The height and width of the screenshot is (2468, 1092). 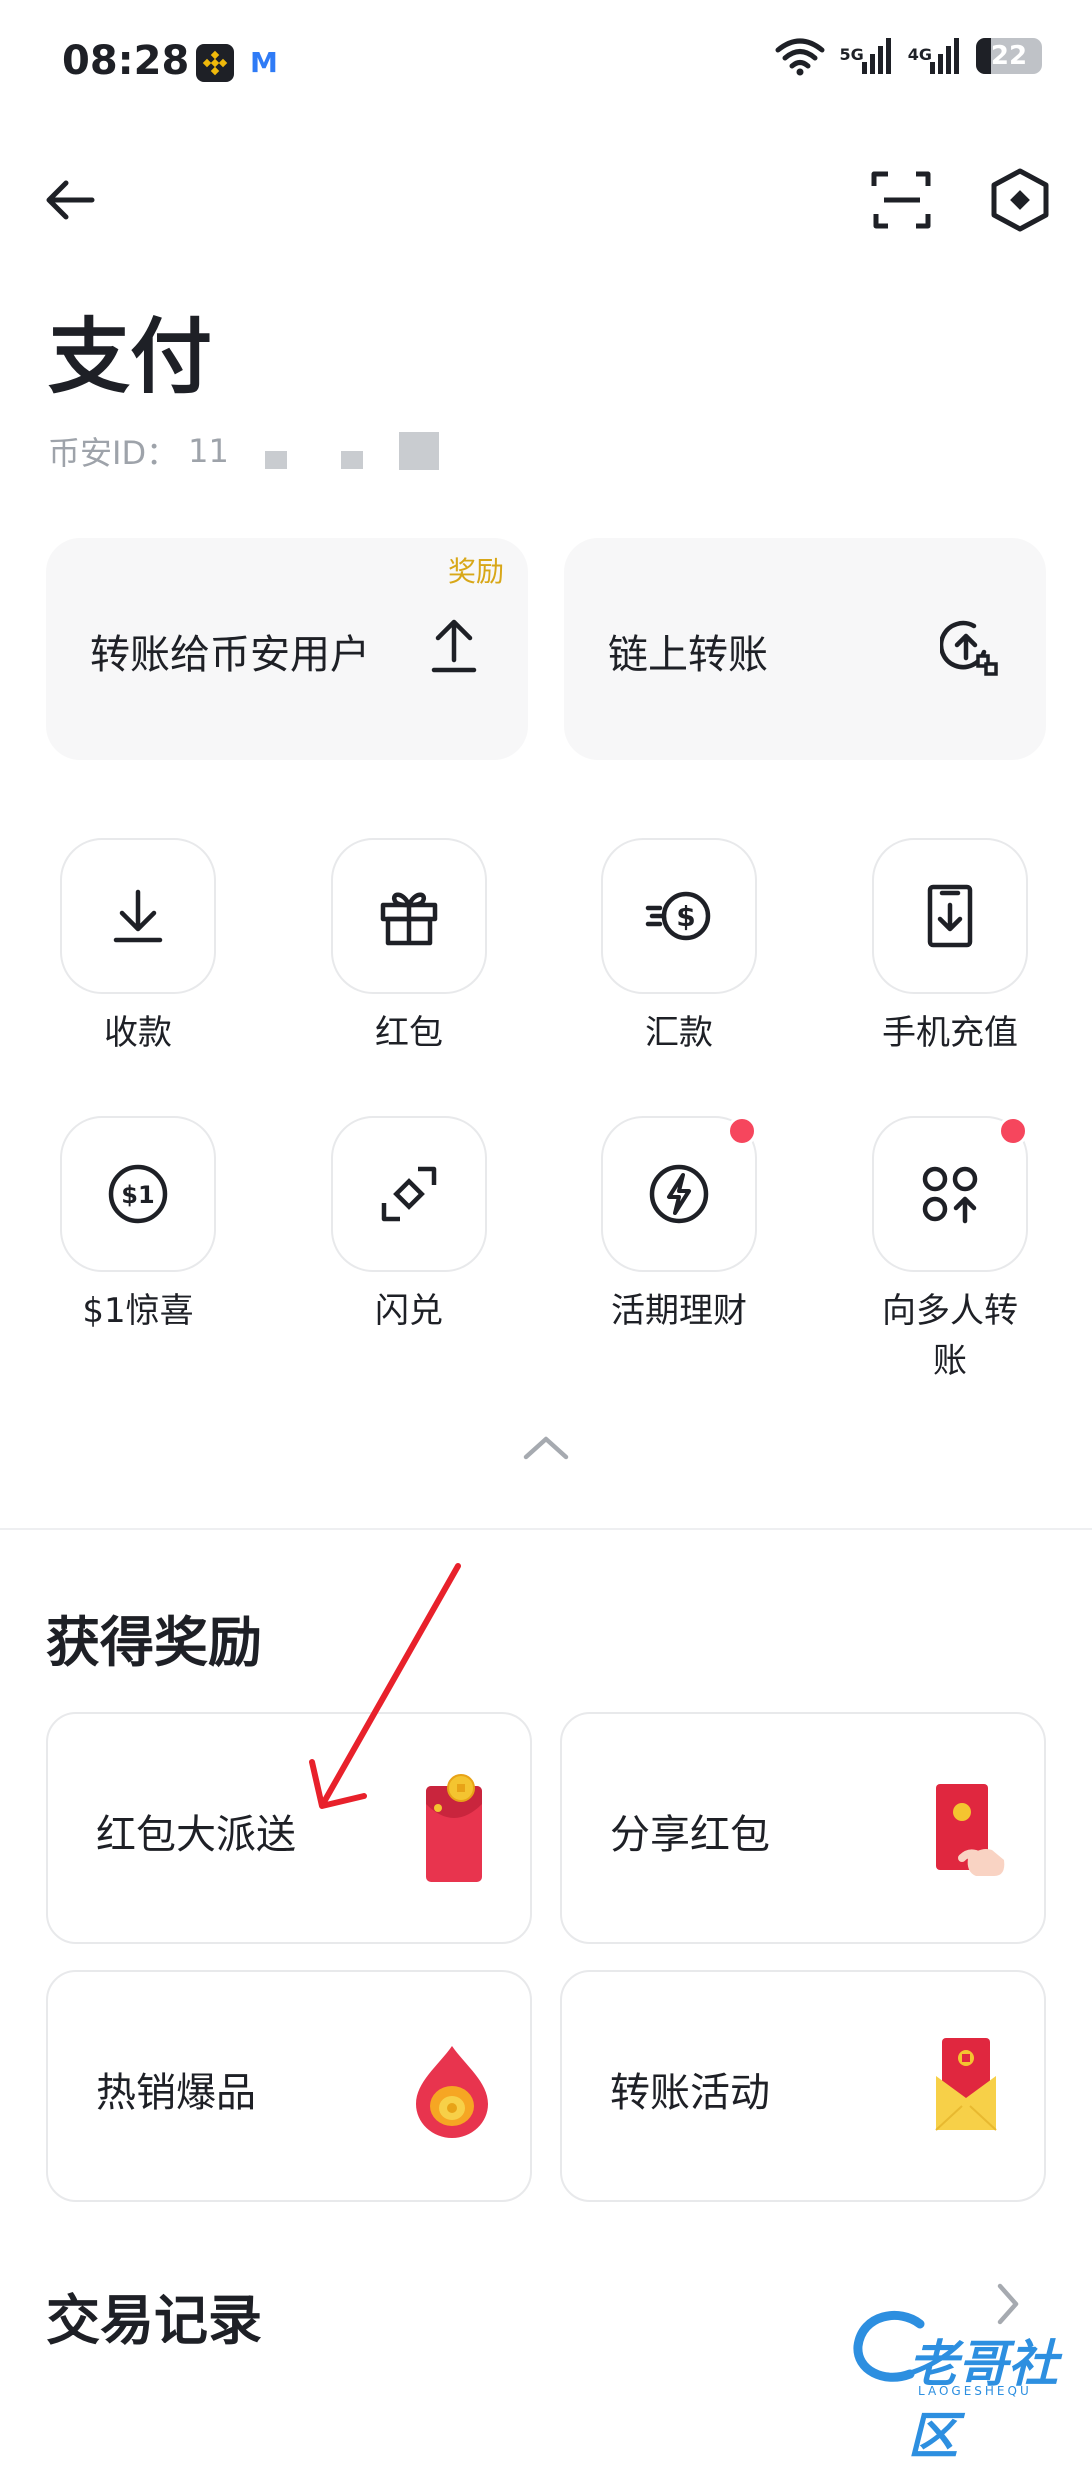 What do you see at coordinates (409, 919) in the screenshot?
I see `gift-icon` at bounding box center [409, 919].